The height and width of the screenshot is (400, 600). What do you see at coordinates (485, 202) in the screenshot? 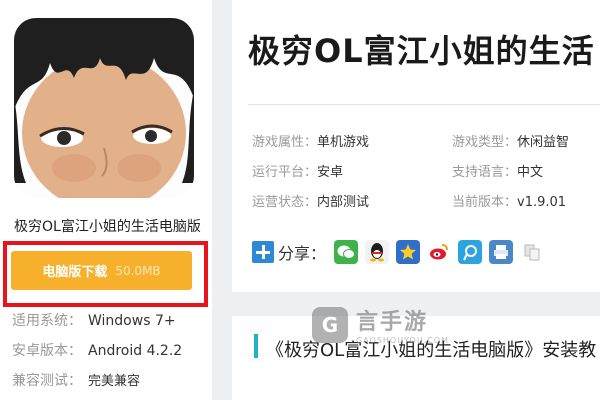
I see `info-version-label: 当前版本：` at bounding box center [485, 202].